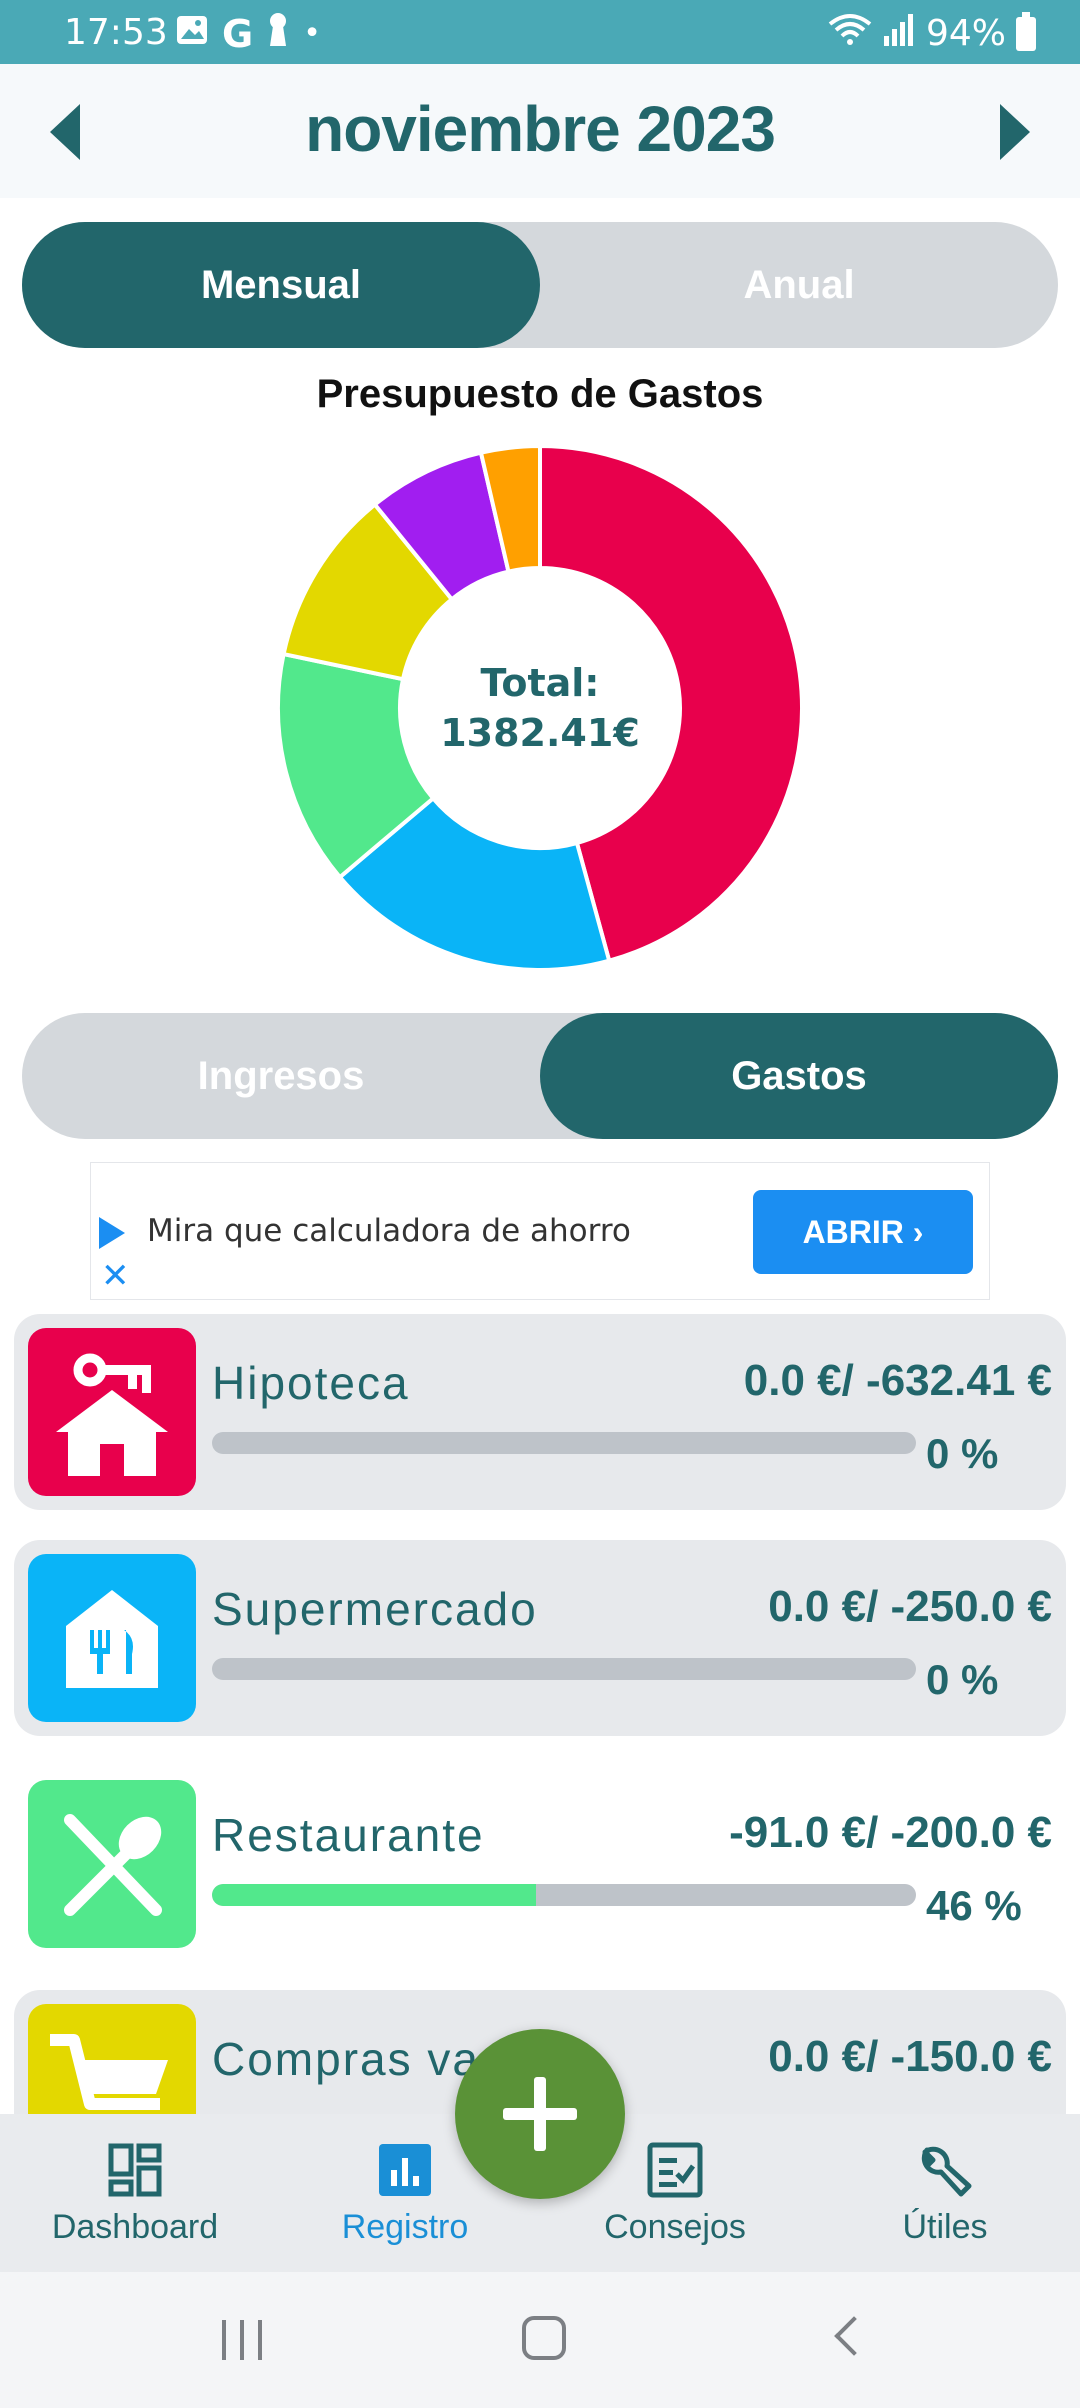 The image size is (1080, 2408). What do you see at coordinates (540, 1412) in the screenshot?
I see `category-card-hipoteca: Hipoteca 0.0 €/ -632.41 € 0 %` at bounding box center [540, 1412].